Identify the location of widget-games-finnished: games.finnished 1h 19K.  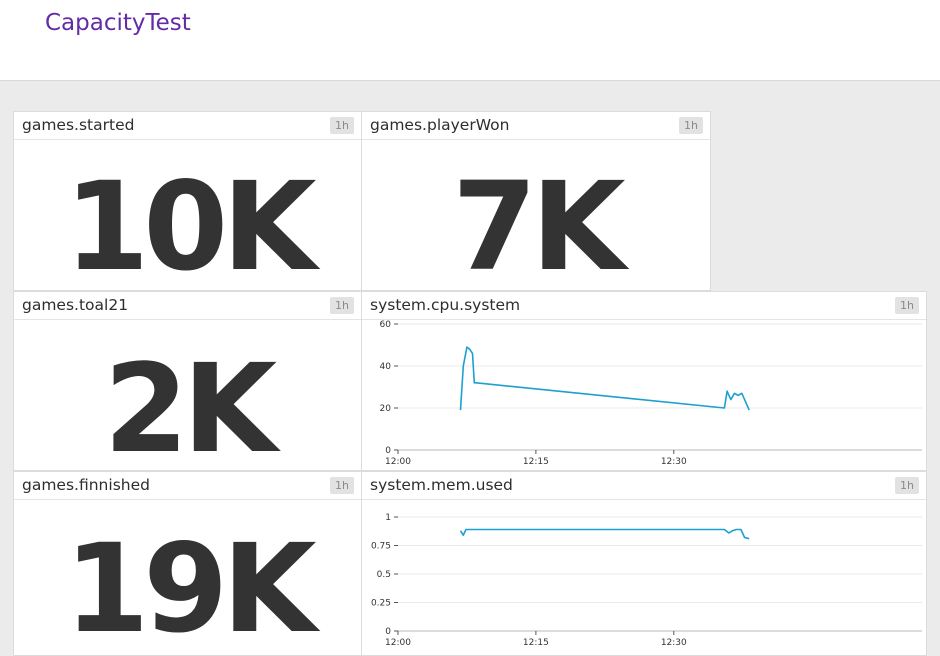
(187, 563).